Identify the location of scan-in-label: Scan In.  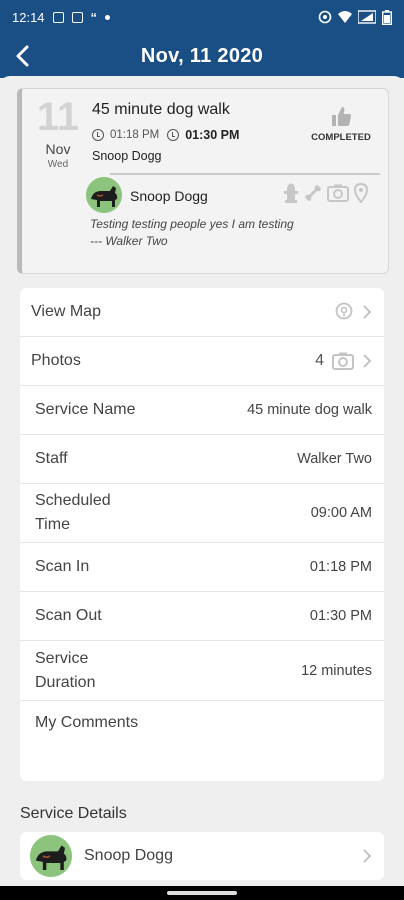
(62, 566).